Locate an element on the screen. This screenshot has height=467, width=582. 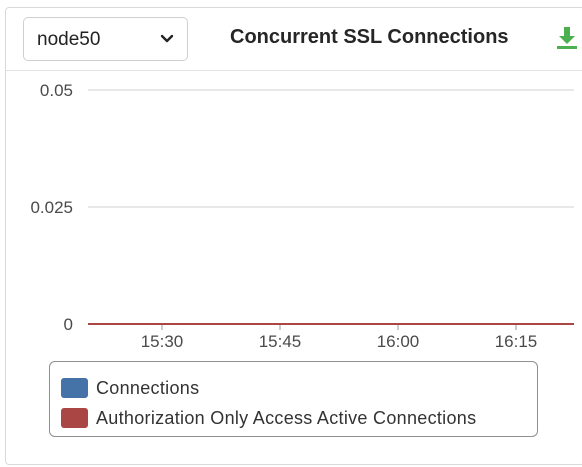
y-tick-label: 0.025 is located at coordinates (51, 207).